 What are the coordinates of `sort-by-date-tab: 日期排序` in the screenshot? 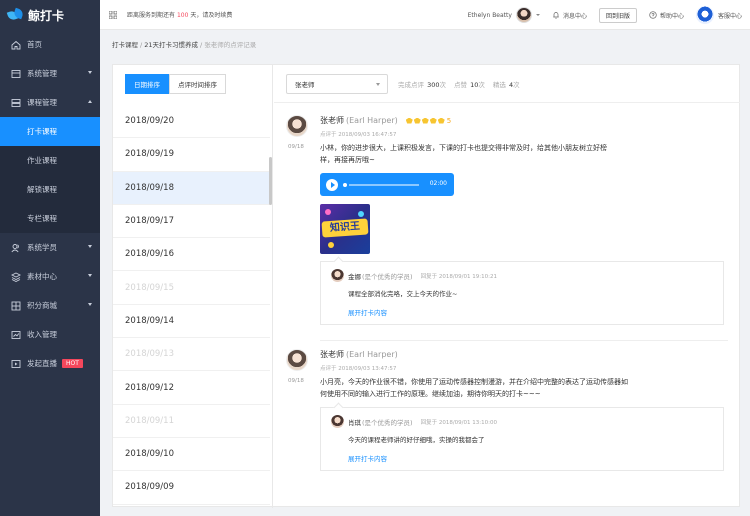 It's located at (147, 84).